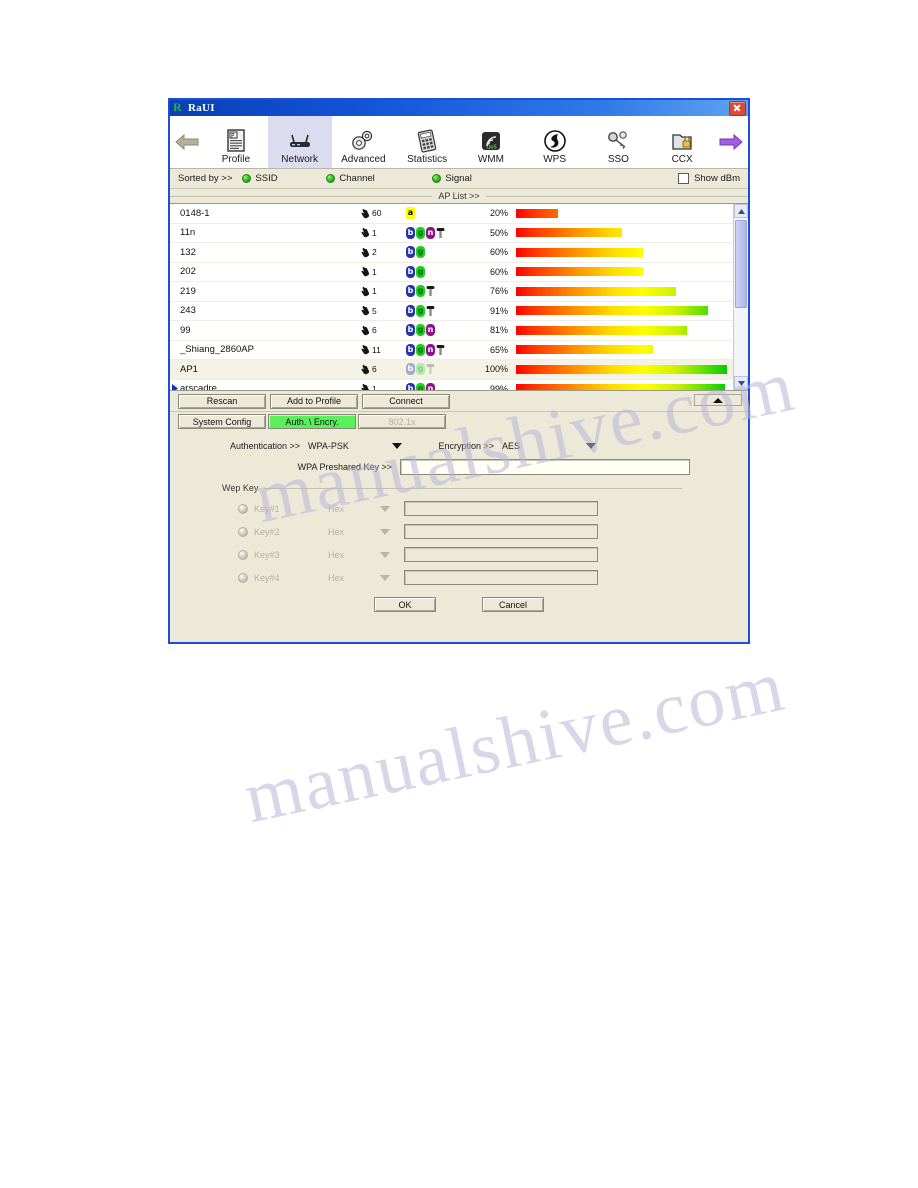  I want to click on close-icon, so click(737, 108).